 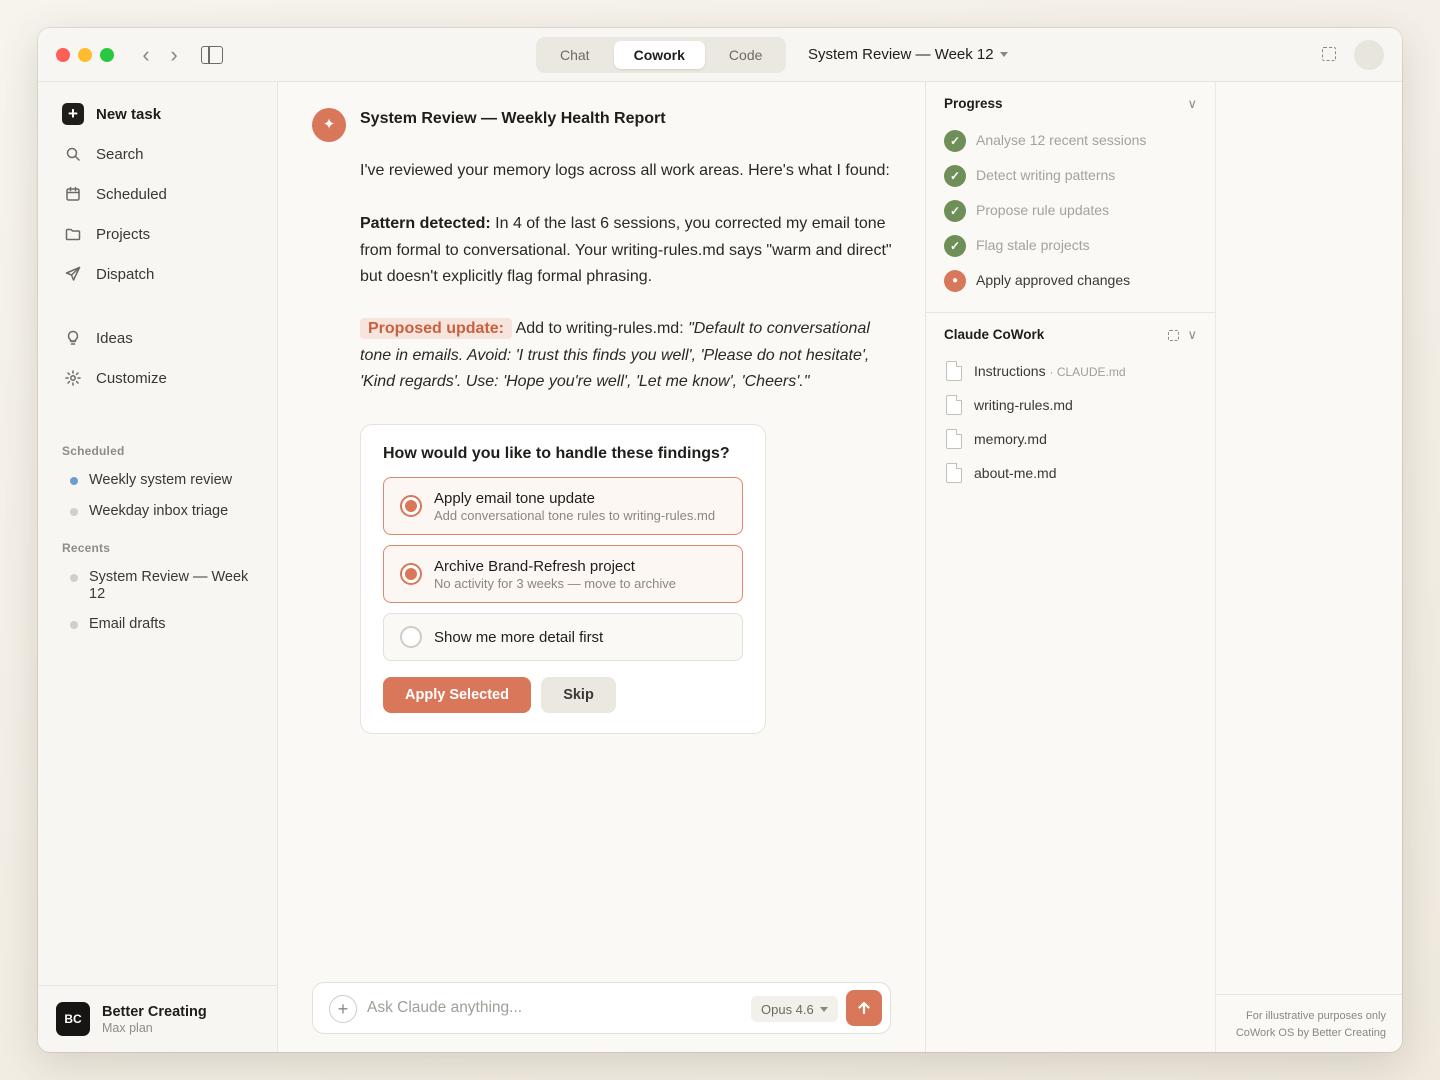 I want to click on sidebar-item-scheduled: Scheduled, so click(x=114, y=194).